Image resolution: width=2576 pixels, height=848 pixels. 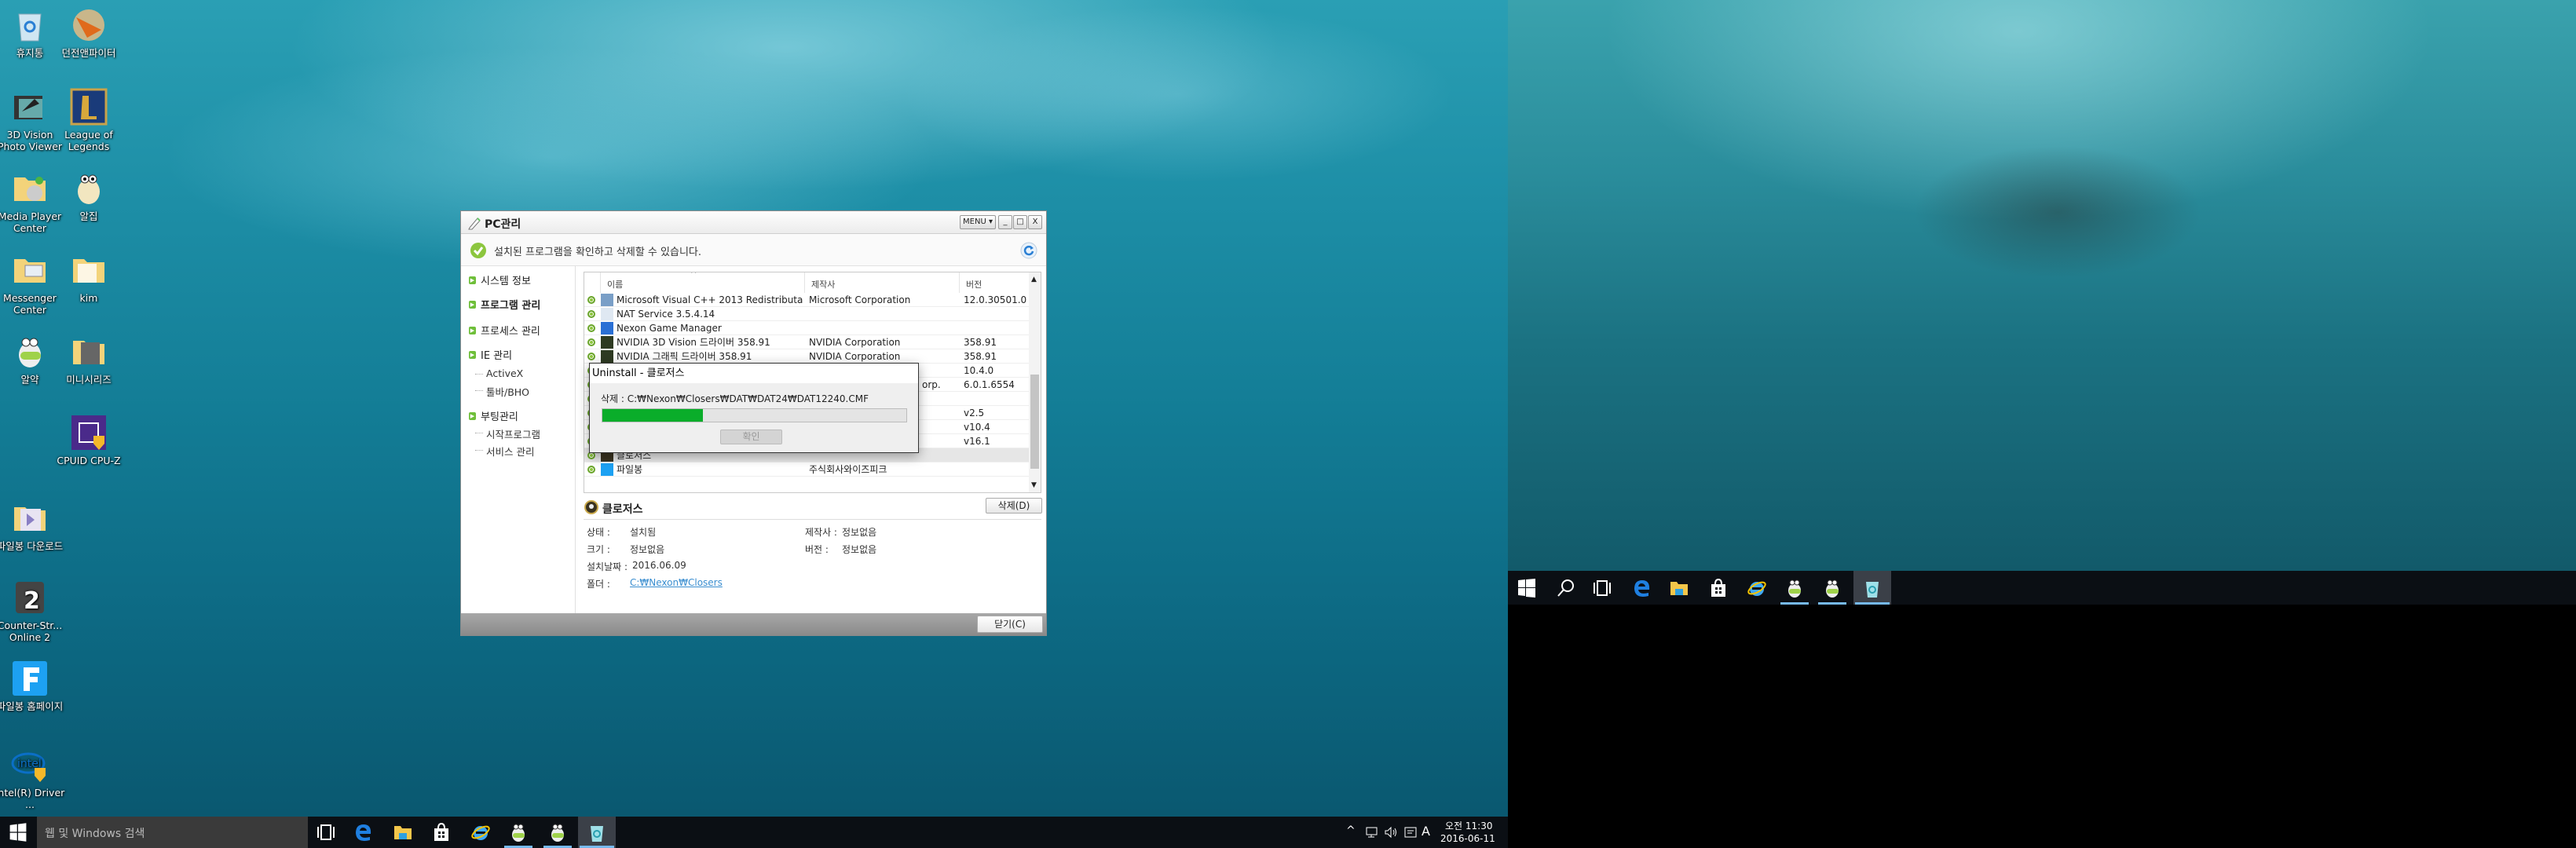 What do you see at coordinates (89, 53) in the screenshot?
I see `desktop-icon-label: 던전앤파이터` at bounding box center [89, 53].